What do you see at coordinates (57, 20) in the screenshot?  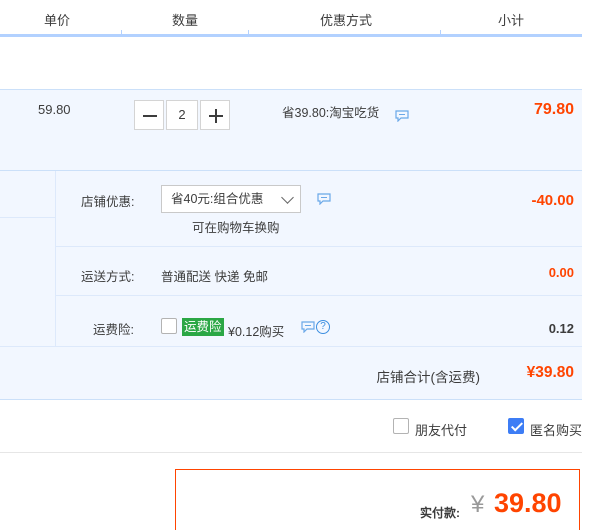 I see `header-unit-price: 单价` at bounding box center [57, 20].